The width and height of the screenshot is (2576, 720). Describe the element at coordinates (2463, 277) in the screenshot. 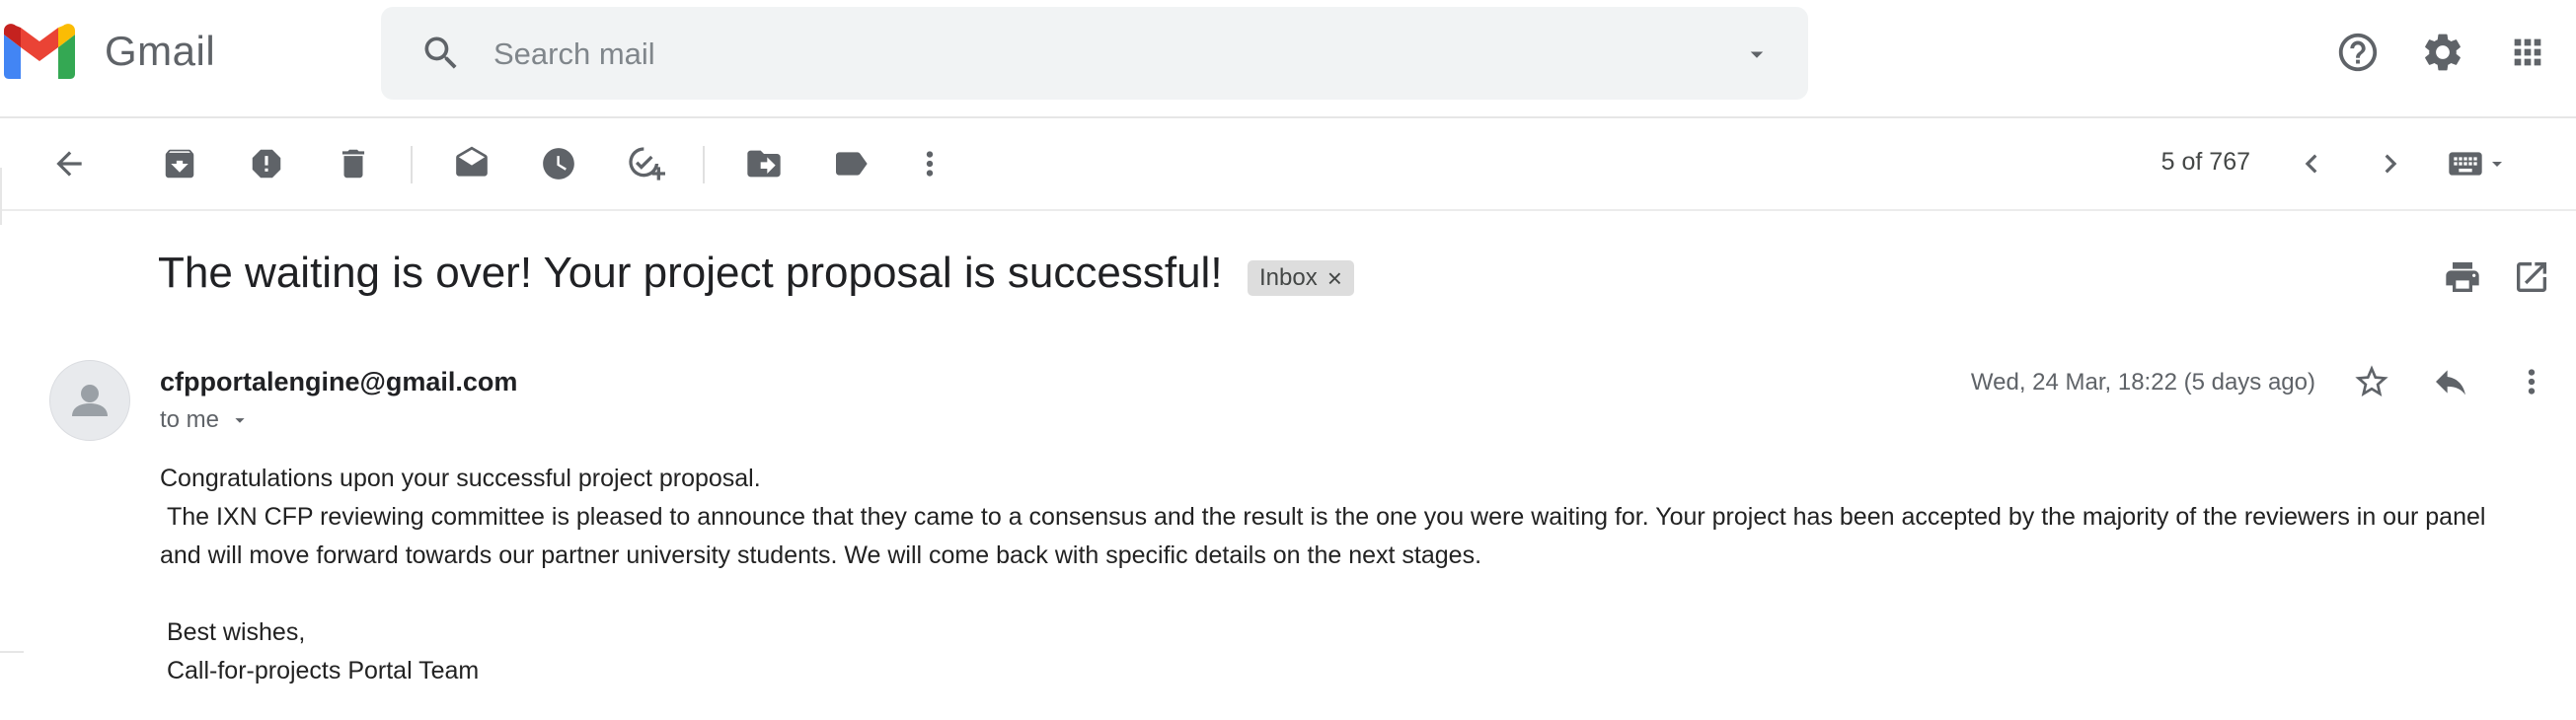

I see `print-icon` at that location.